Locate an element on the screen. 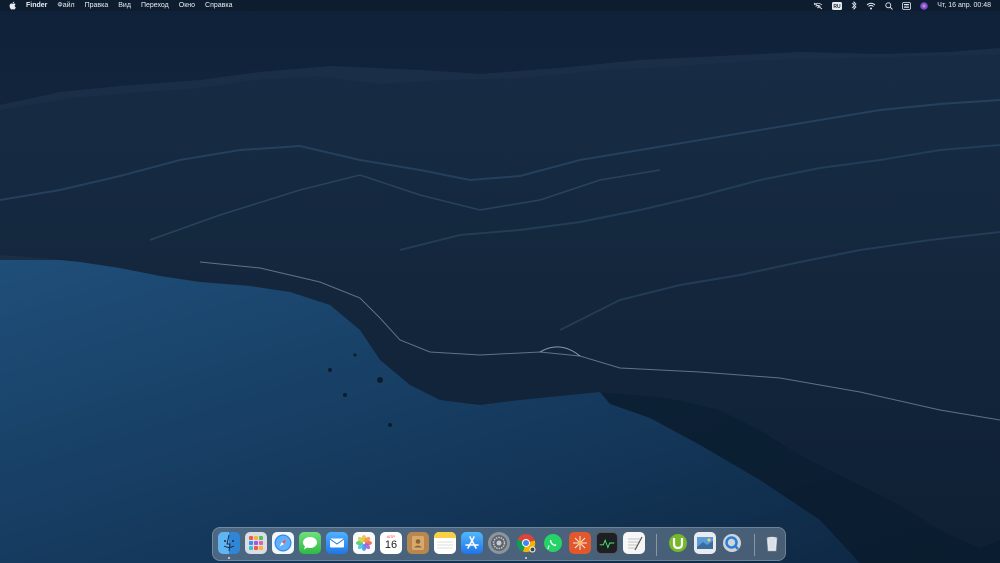 This screenshot has height=563, width=1000. dock-utorrent-icon is located at coordinates (678, 543).